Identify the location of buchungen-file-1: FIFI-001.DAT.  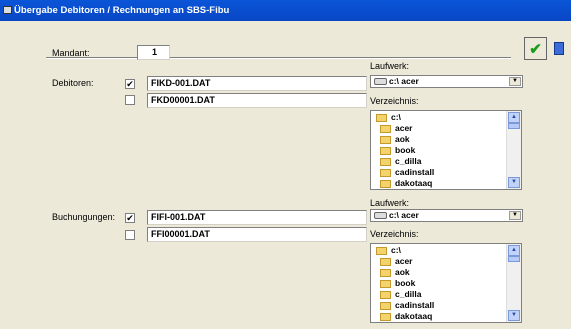
(257, 217).